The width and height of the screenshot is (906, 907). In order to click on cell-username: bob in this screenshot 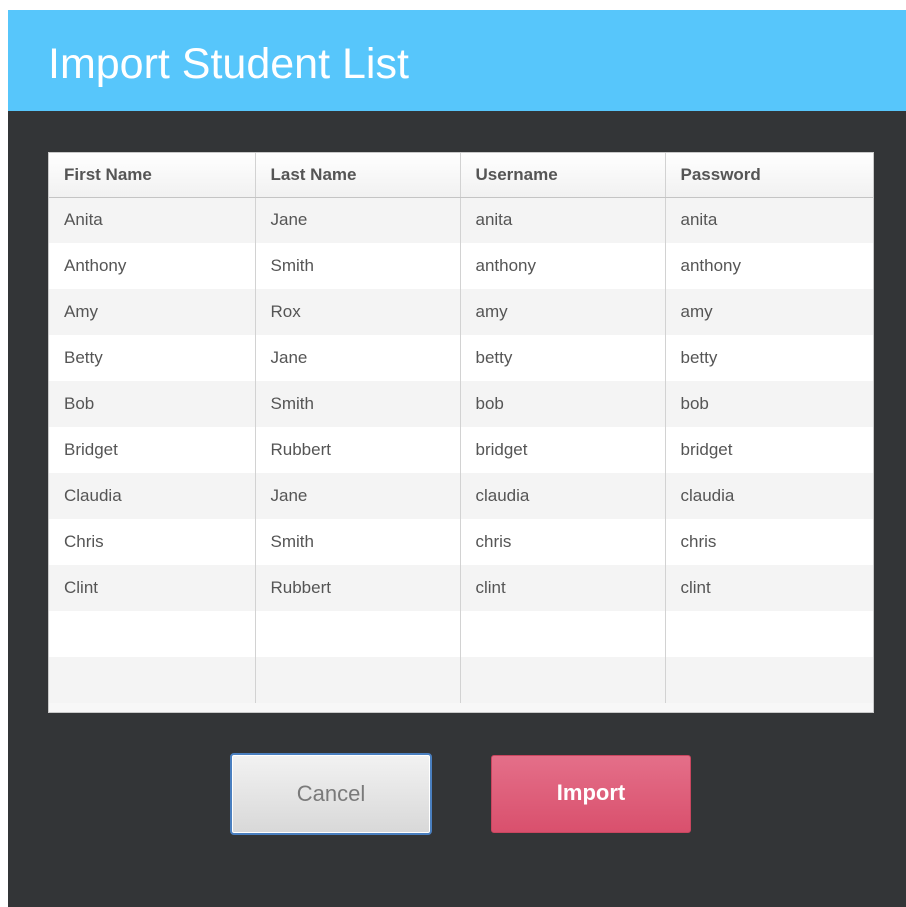, I will do `click(563, 404)`.